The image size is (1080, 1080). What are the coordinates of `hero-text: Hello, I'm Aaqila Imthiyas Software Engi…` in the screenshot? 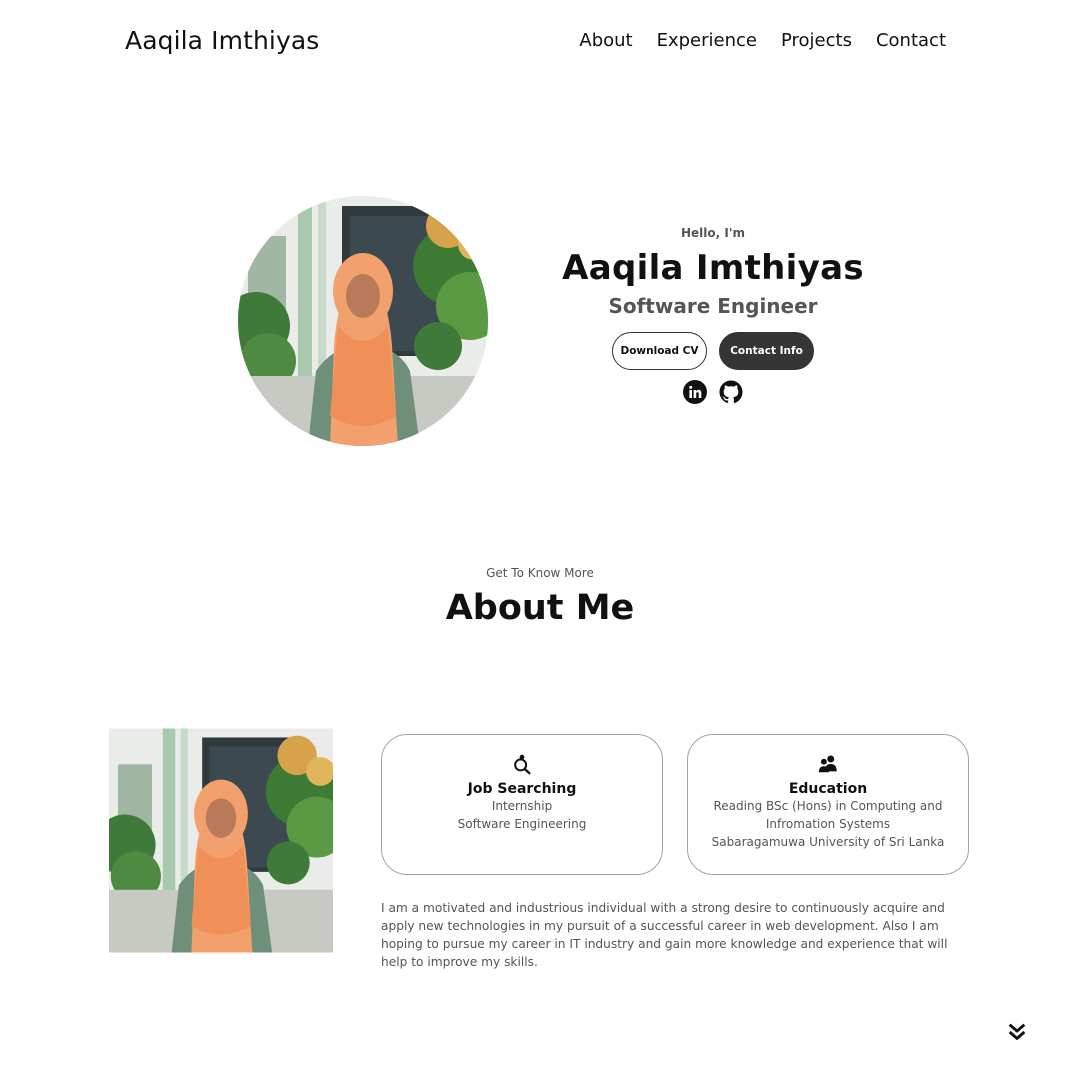 It's located at (713, 315).